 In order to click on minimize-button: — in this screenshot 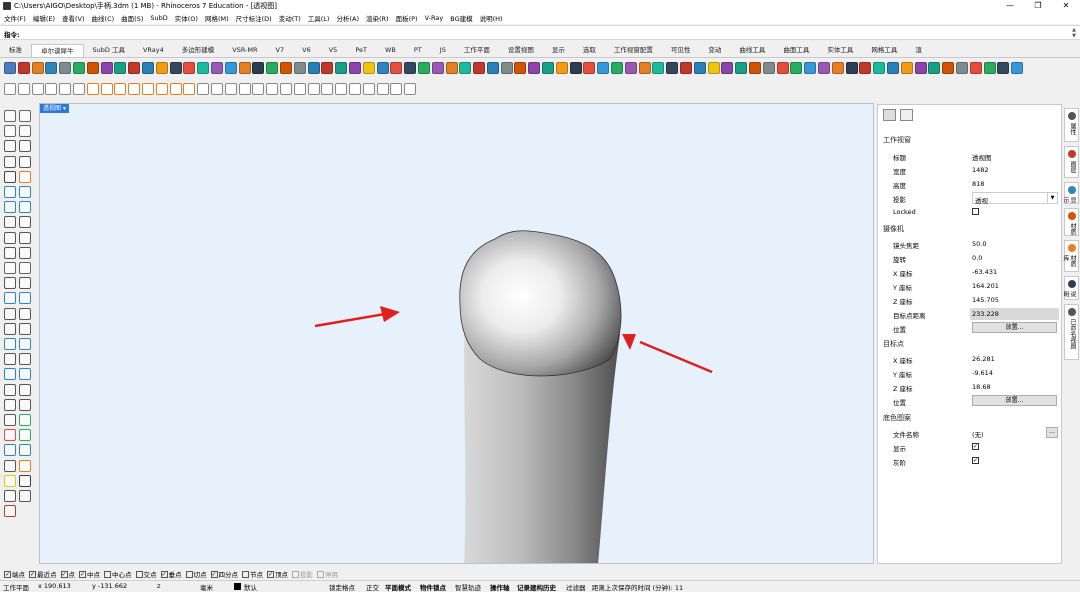, I will do `click(1010, 6)`.